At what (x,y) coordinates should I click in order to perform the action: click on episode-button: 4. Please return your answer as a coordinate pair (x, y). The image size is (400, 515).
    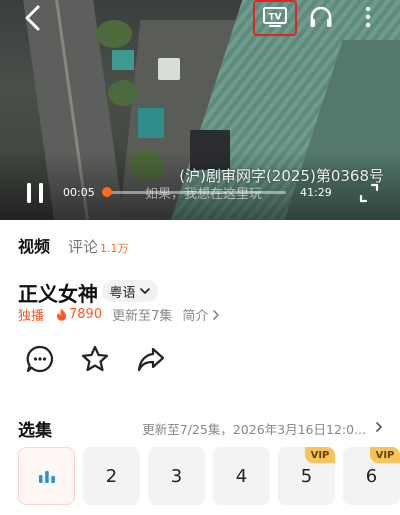
    Looking at the image, I should click on (241, 476).